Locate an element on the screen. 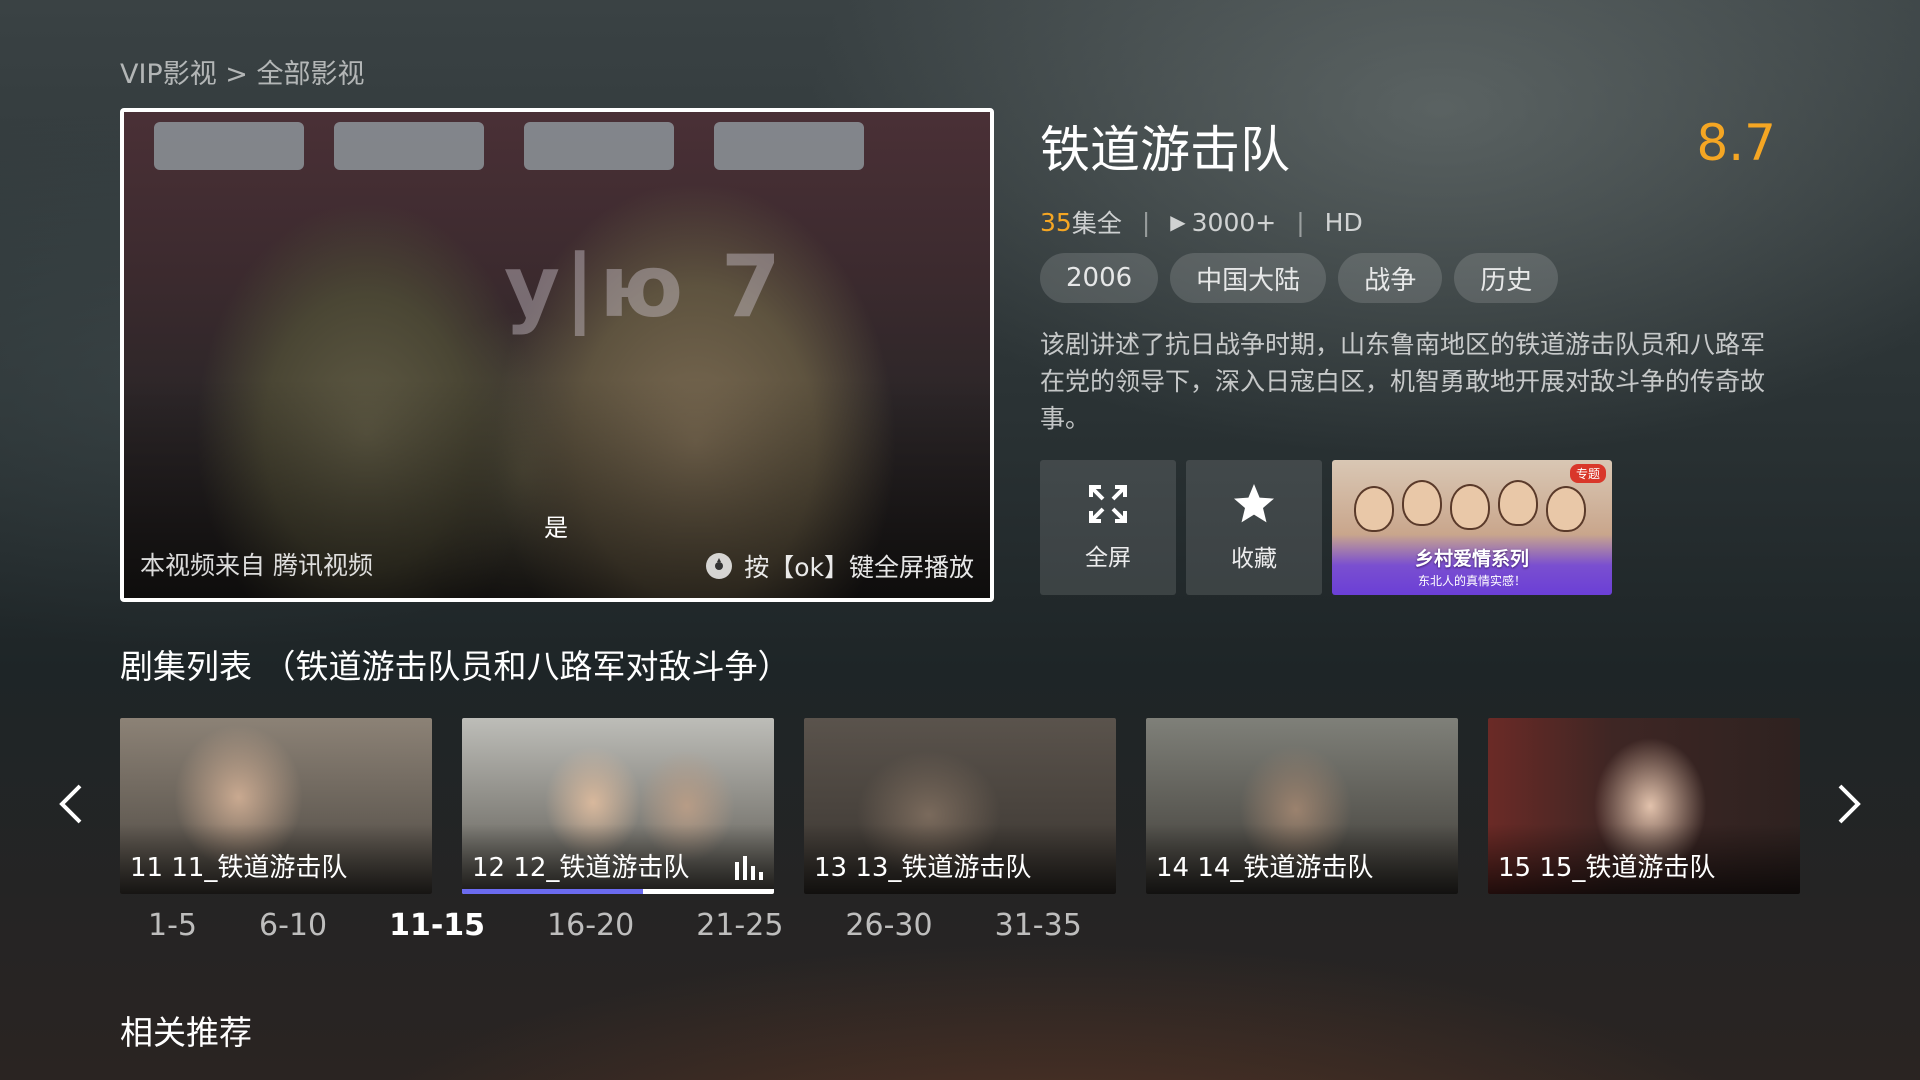 The width and height of the screenshot is (1920, 1080). quality-label: HD is located at coordinates (1343, 222).